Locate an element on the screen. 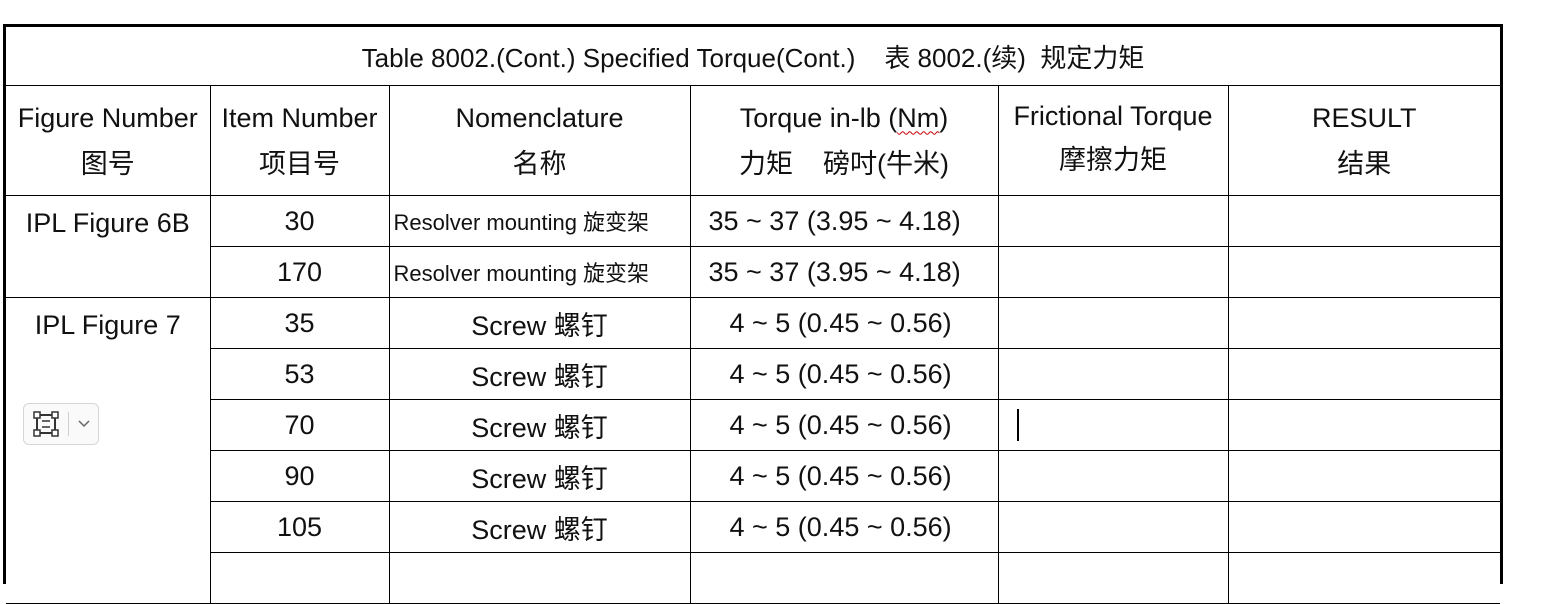  header-result: RESULT 结果 is located at coordinates (1364, 140).